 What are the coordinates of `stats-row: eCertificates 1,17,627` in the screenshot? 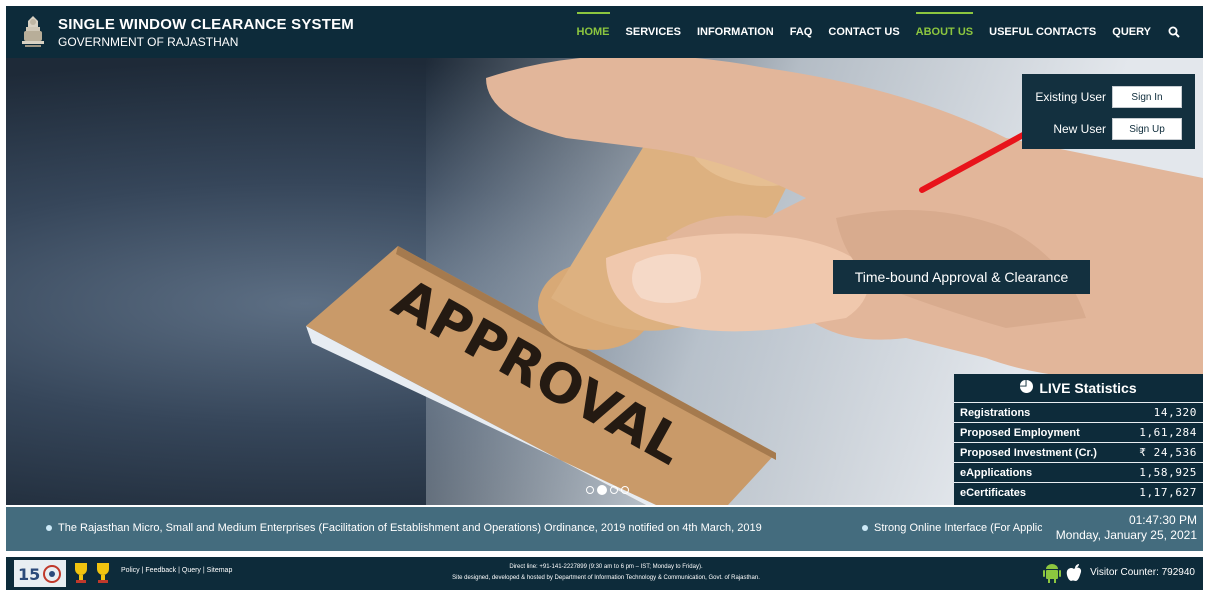 It's located at (1078, 492).